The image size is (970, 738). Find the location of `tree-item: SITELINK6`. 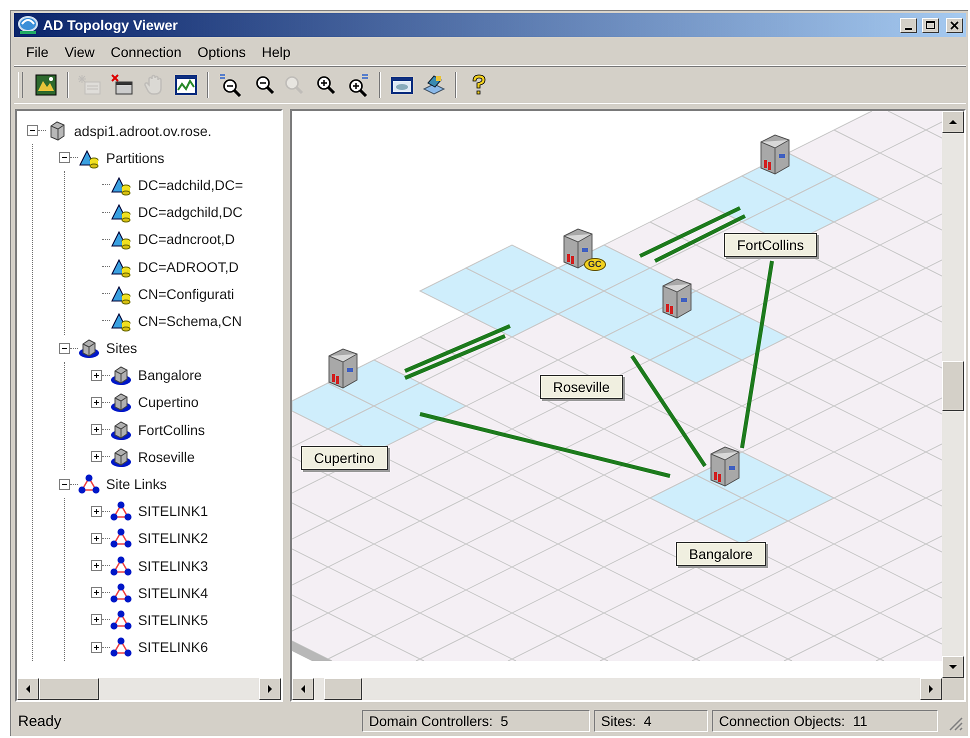

tree-item: SITELINK6 is located at coordinates (173, 647).